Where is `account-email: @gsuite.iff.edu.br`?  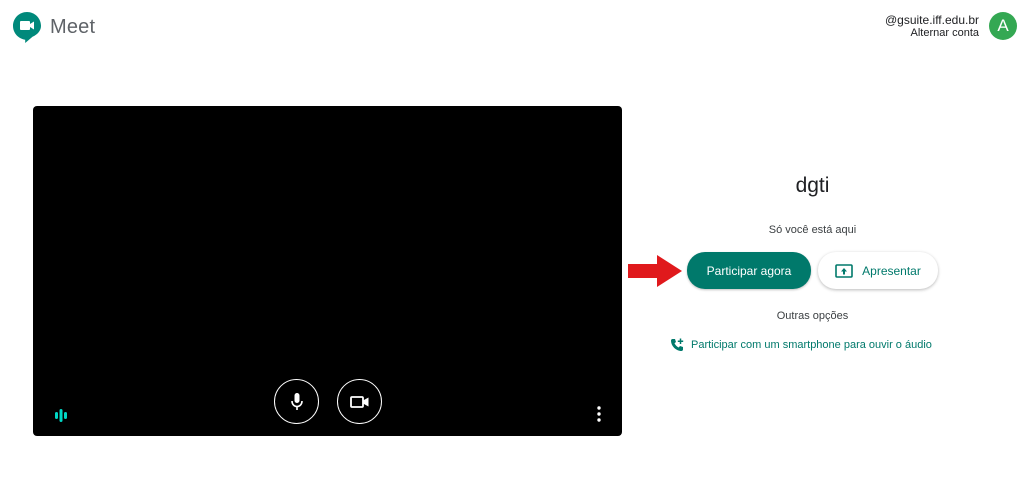
account-email: @gsuite.iff.edu.br is located at coordinates (931, 19).